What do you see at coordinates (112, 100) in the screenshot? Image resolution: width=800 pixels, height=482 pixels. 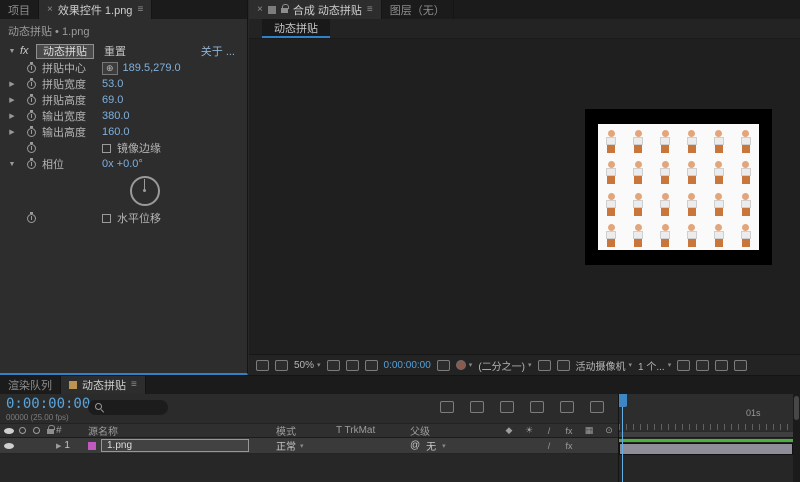 I see `property-value: 69.0` at bounding box center [112, 100].